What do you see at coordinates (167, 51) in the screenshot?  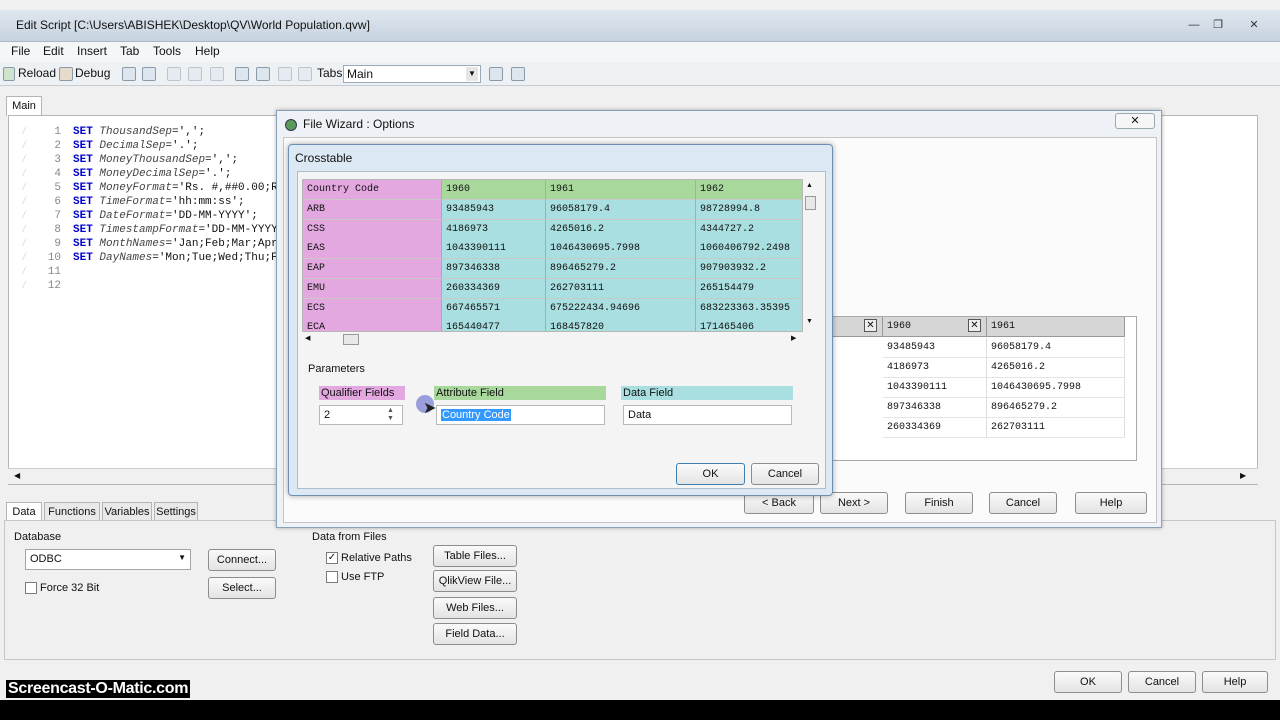 I see `menu-tools: Tools` at bounding box center [167, 51].